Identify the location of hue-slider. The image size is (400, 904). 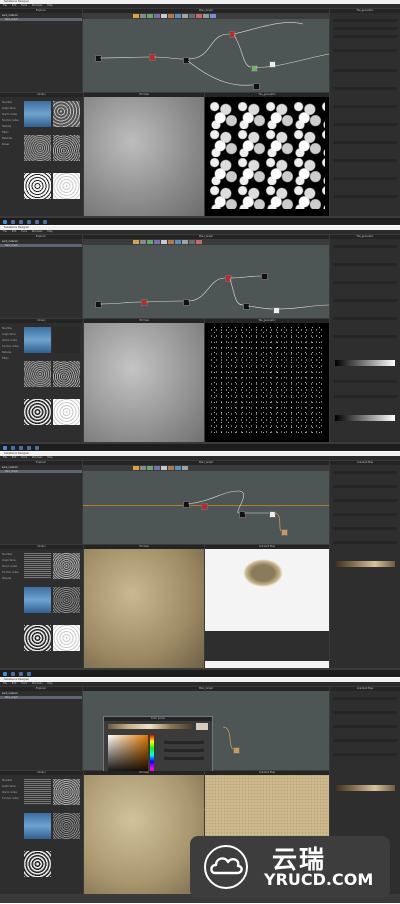
(152, 755).